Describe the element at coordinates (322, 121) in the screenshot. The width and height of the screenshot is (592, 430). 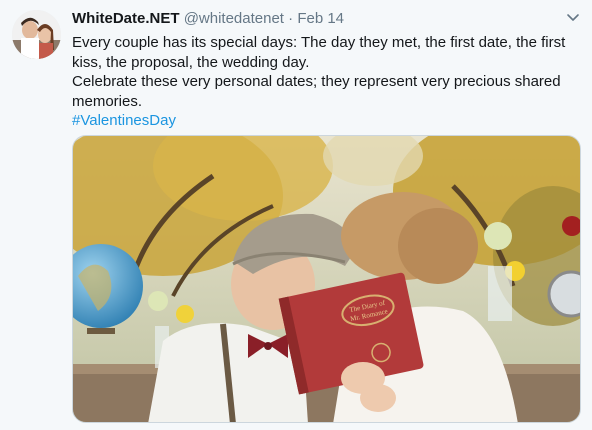
I see `hashtag-link: #ValentinesDay` at that location.